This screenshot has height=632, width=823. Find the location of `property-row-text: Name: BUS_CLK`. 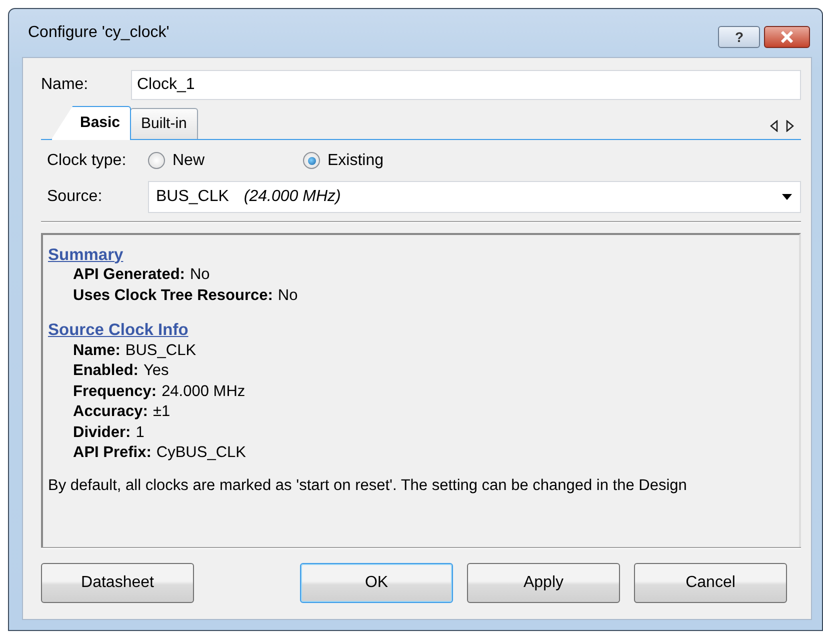

property-row-text: Name: BUS_CLK is located at coordinates (134, 350).